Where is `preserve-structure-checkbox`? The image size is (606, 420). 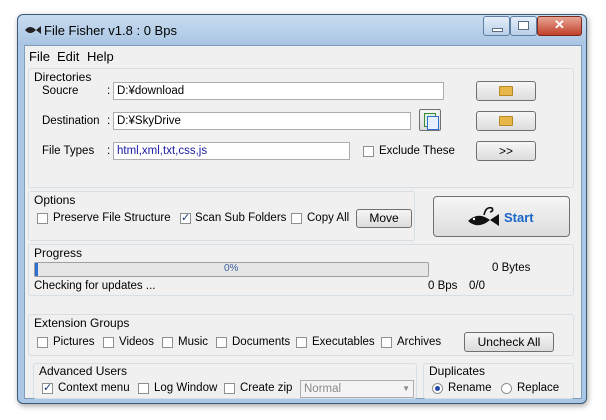
preserve-structure-checkbox is located at coordinates (42, 218).